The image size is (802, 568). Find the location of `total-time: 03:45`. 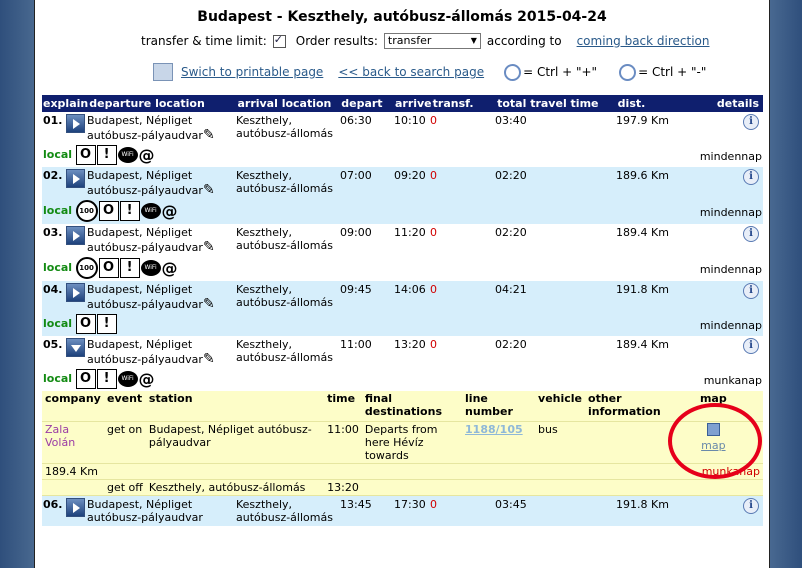

total-time: 03:45 is located at coordinates (554, 511).